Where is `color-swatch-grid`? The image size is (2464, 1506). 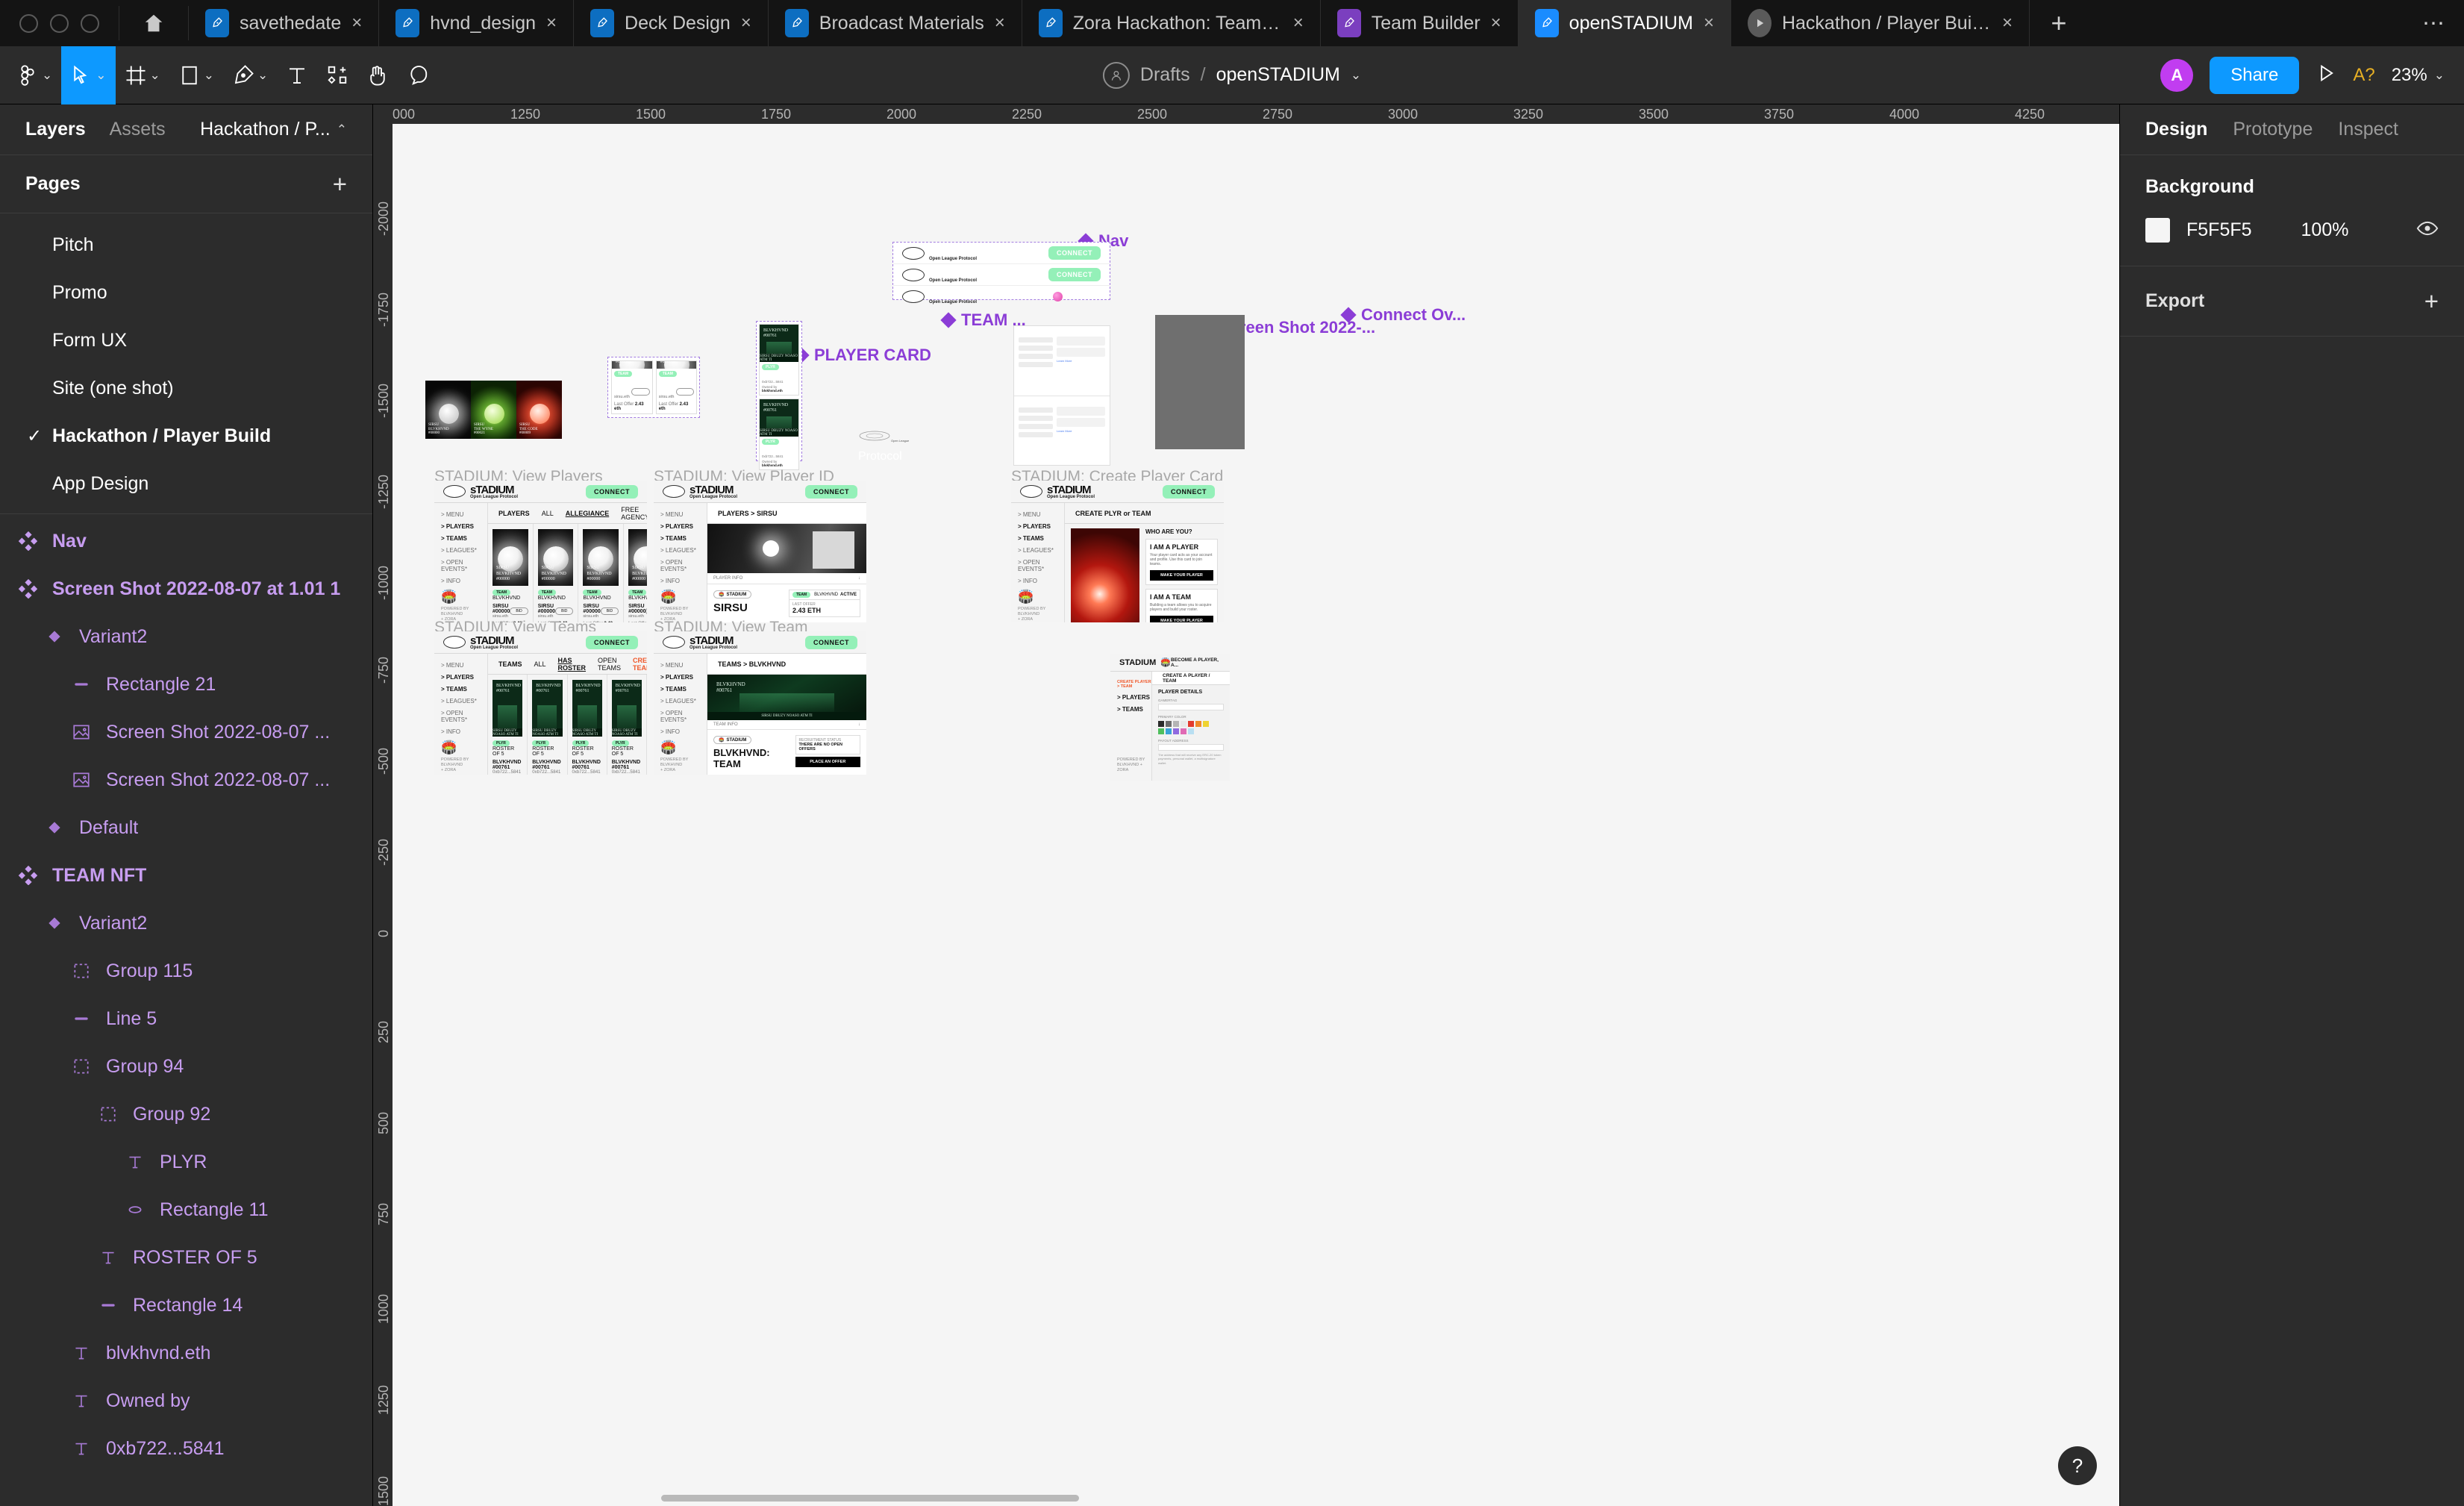
color-swatch-grid is located at coordinates (1185, 727).